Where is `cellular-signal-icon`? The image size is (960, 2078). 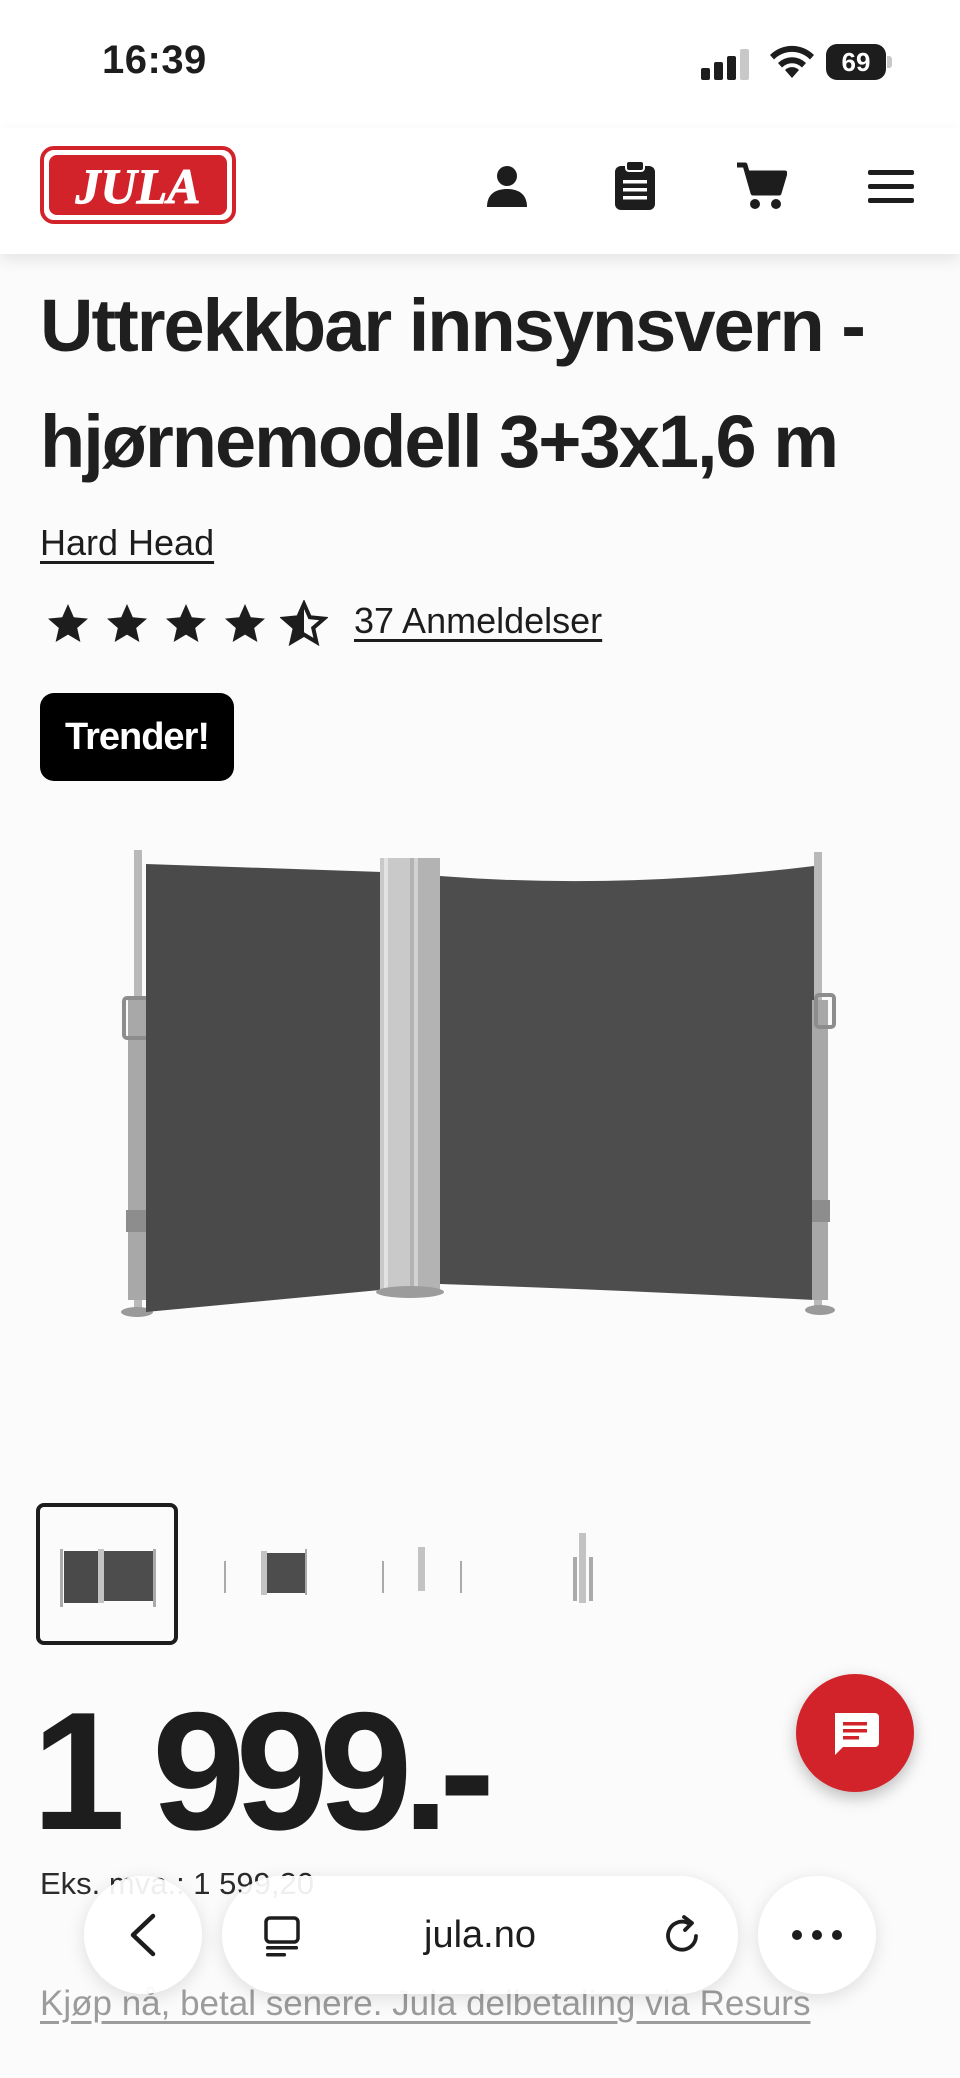
cellular-signal-icon is located at coordinates (726, 64).